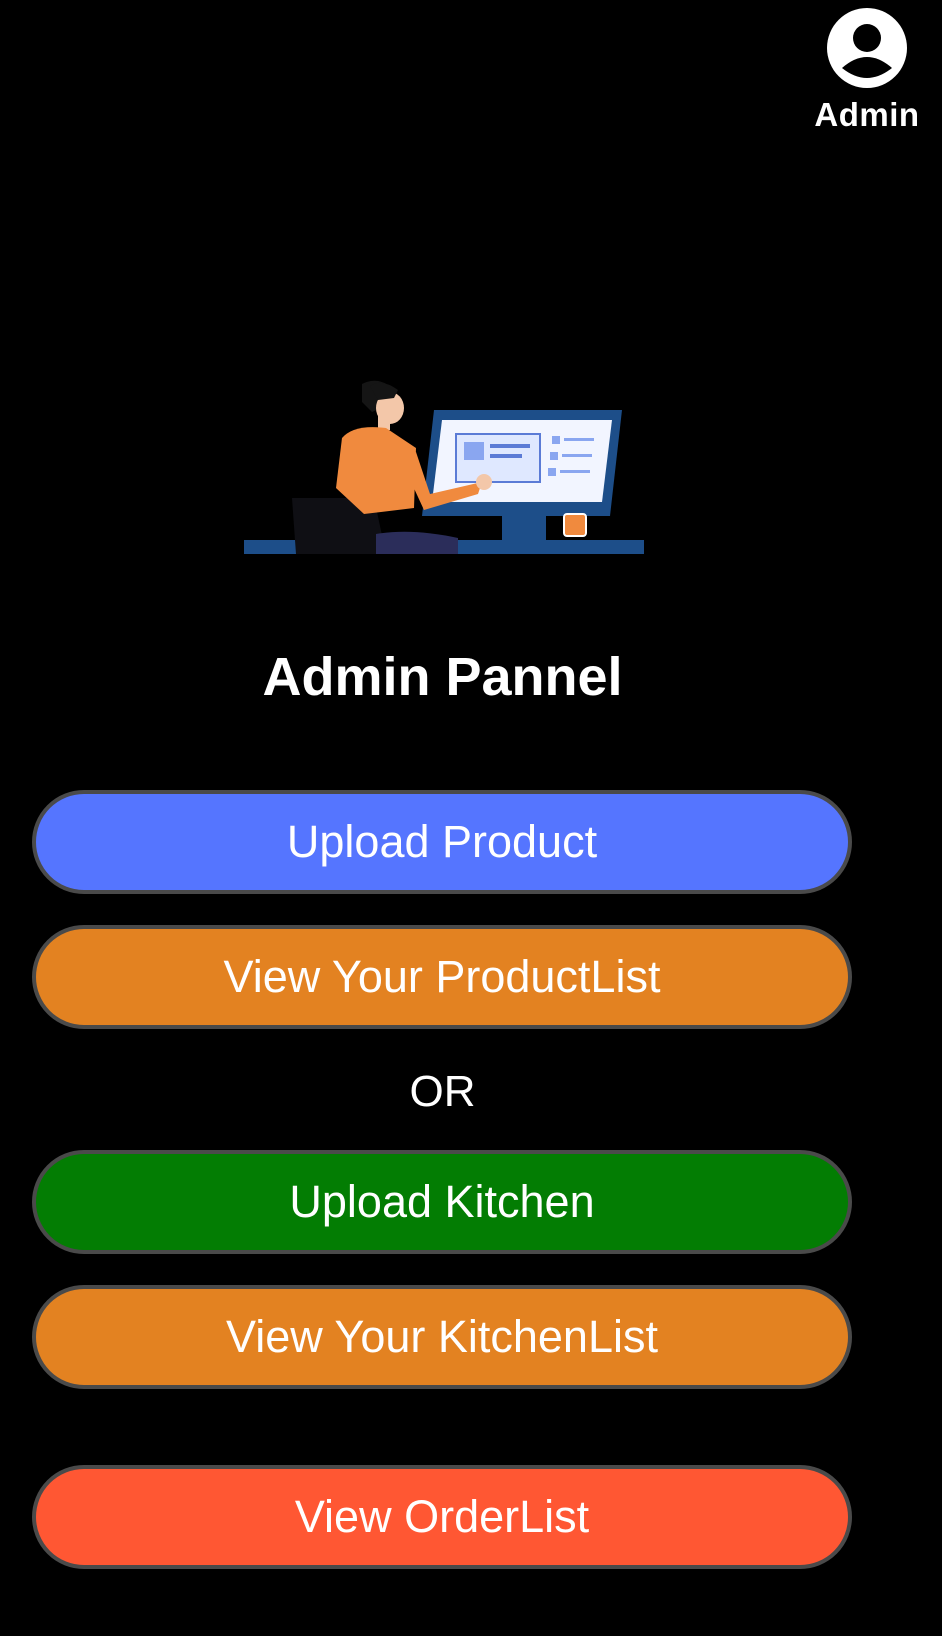 This screenshot has width=942, height=1636. I want to click on upload-kitchen-button: Upload Kitchen, so click(442, 1202).